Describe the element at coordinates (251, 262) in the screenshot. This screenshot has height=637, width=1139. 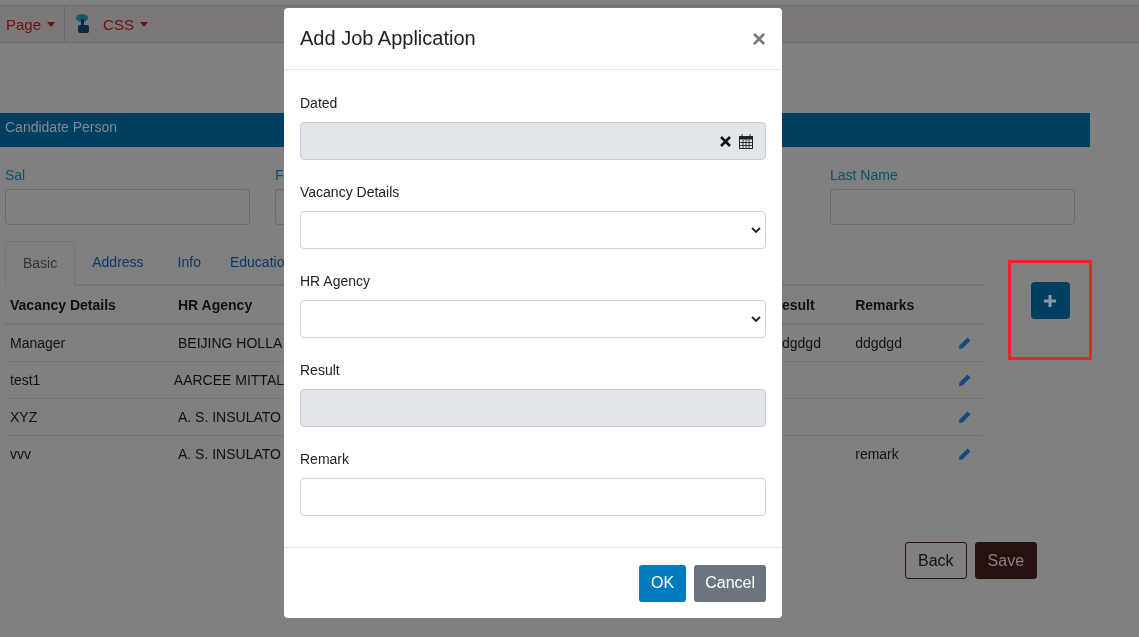
I see `tab: Educatio` at that location.